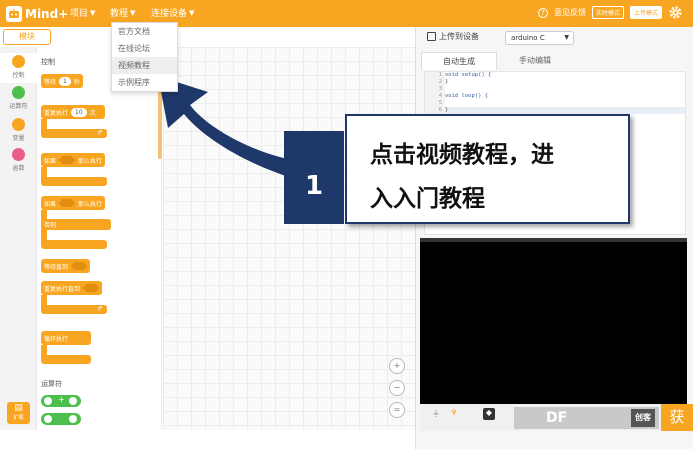 The height and width of the screenshot is (449, 693). Describe the element at coordinates (675, 12) in the screenshot. I see `gear-icon` at that location.